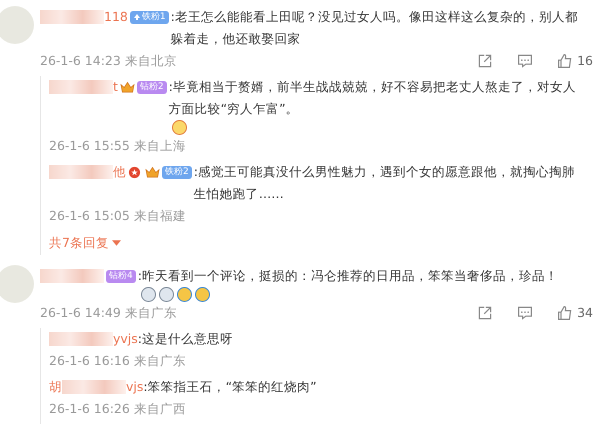 The width and height of the screenshot is (593, 434). I want to click on reply-text: :这是什么意思呀, so click(185, 339).